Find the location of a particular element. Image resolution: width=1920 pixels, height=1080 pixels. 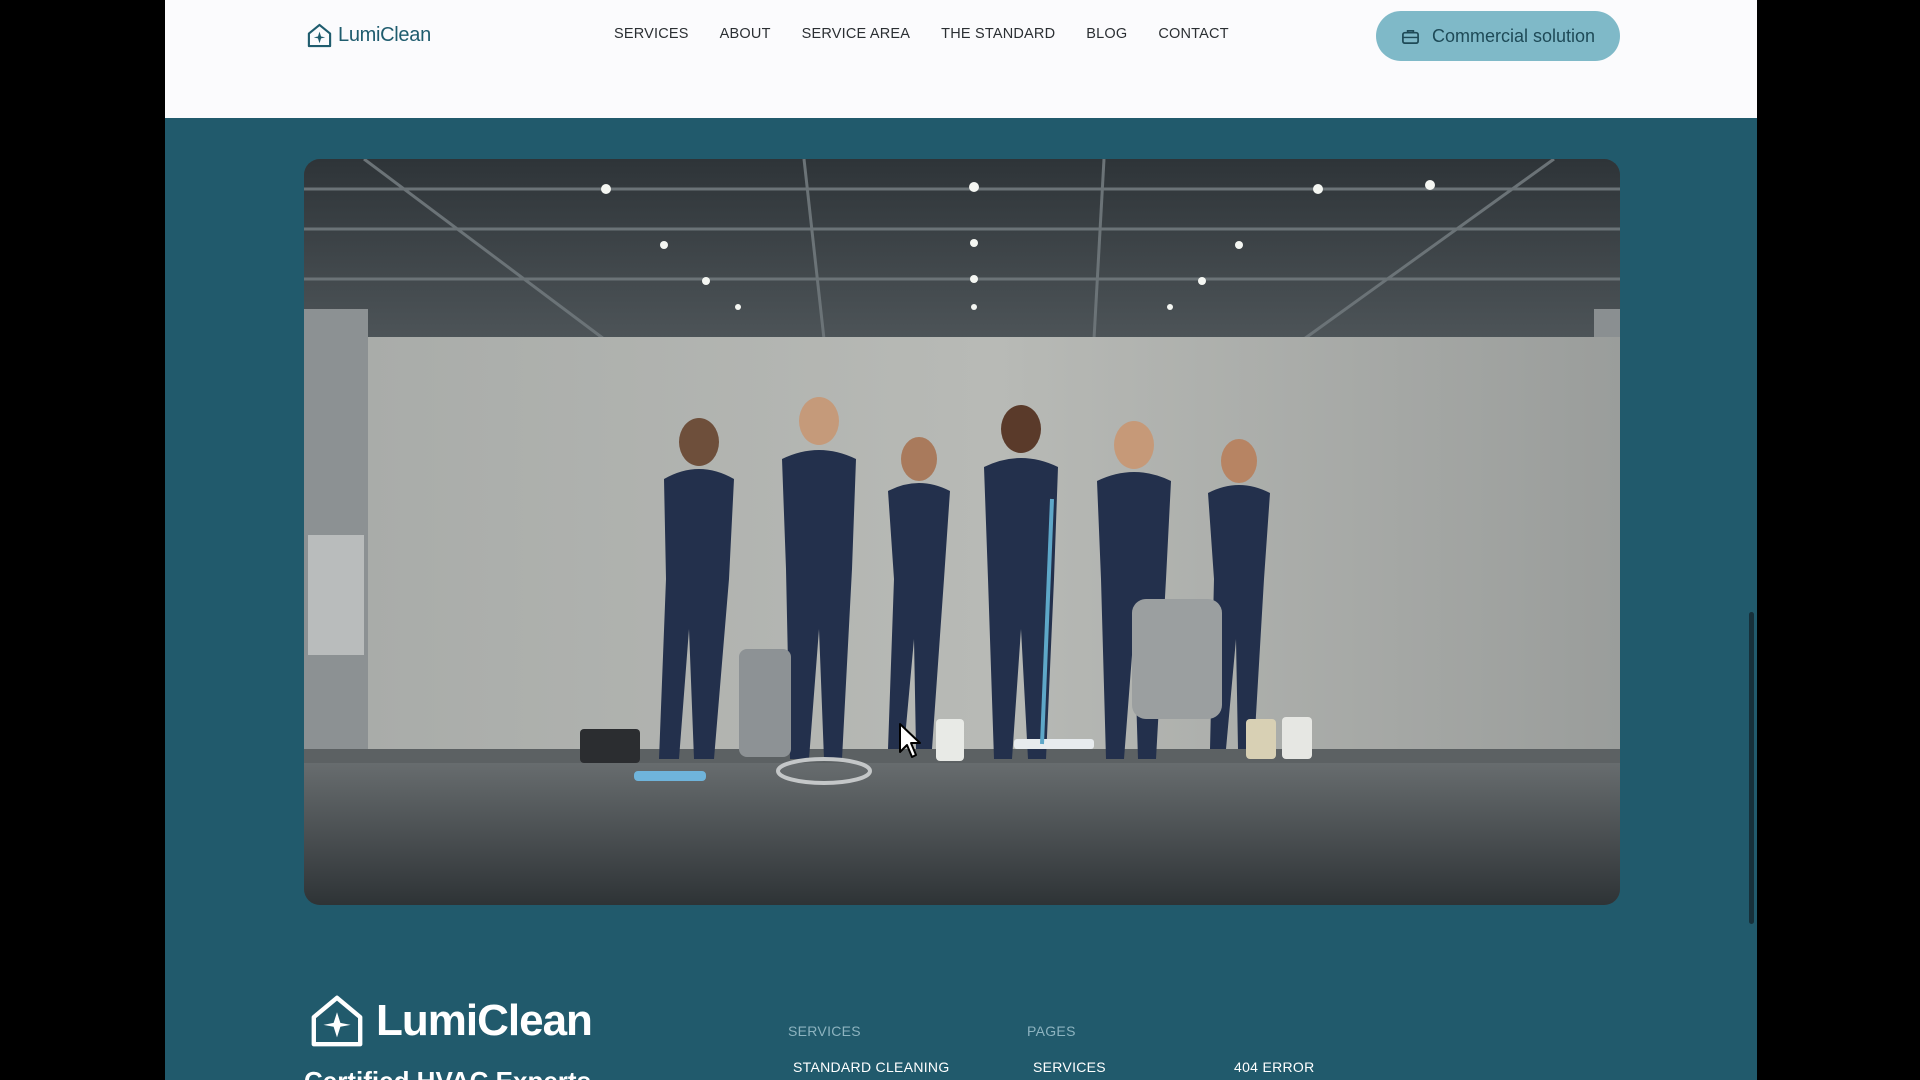

page-scrollbar is located at coordinates (1751, 768).